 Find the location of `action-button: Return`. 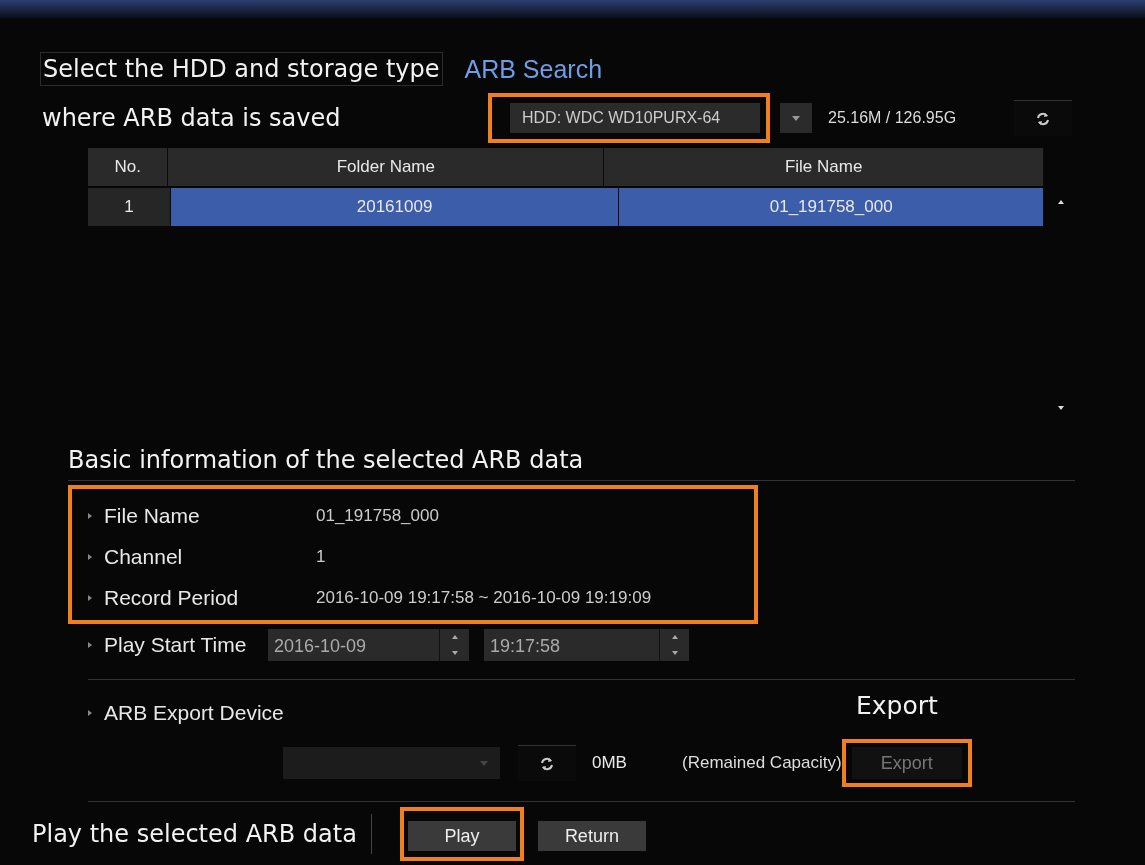

action-button: Return is located at coordinates (591, 836).